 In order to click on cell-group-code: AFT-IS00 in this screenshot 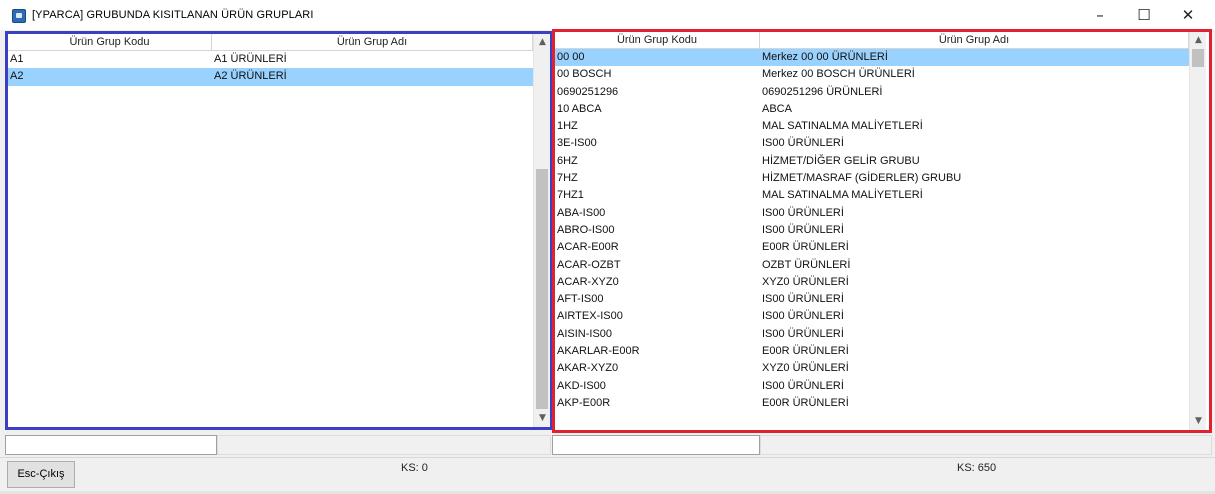, I will do `click(580, 299)`.